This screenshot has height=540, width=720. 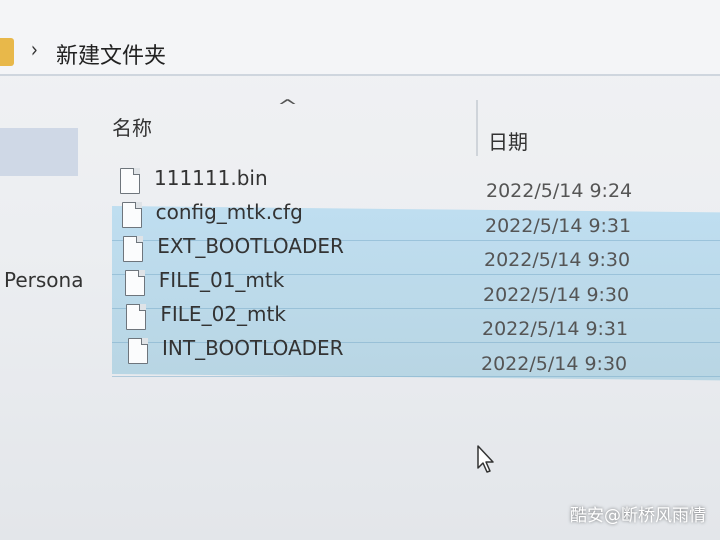 What do you see at coordinates (250, 246) in the screenshot?
I see `file-name: EXT_BOOTLOADER` at bounding box center [250, 246].